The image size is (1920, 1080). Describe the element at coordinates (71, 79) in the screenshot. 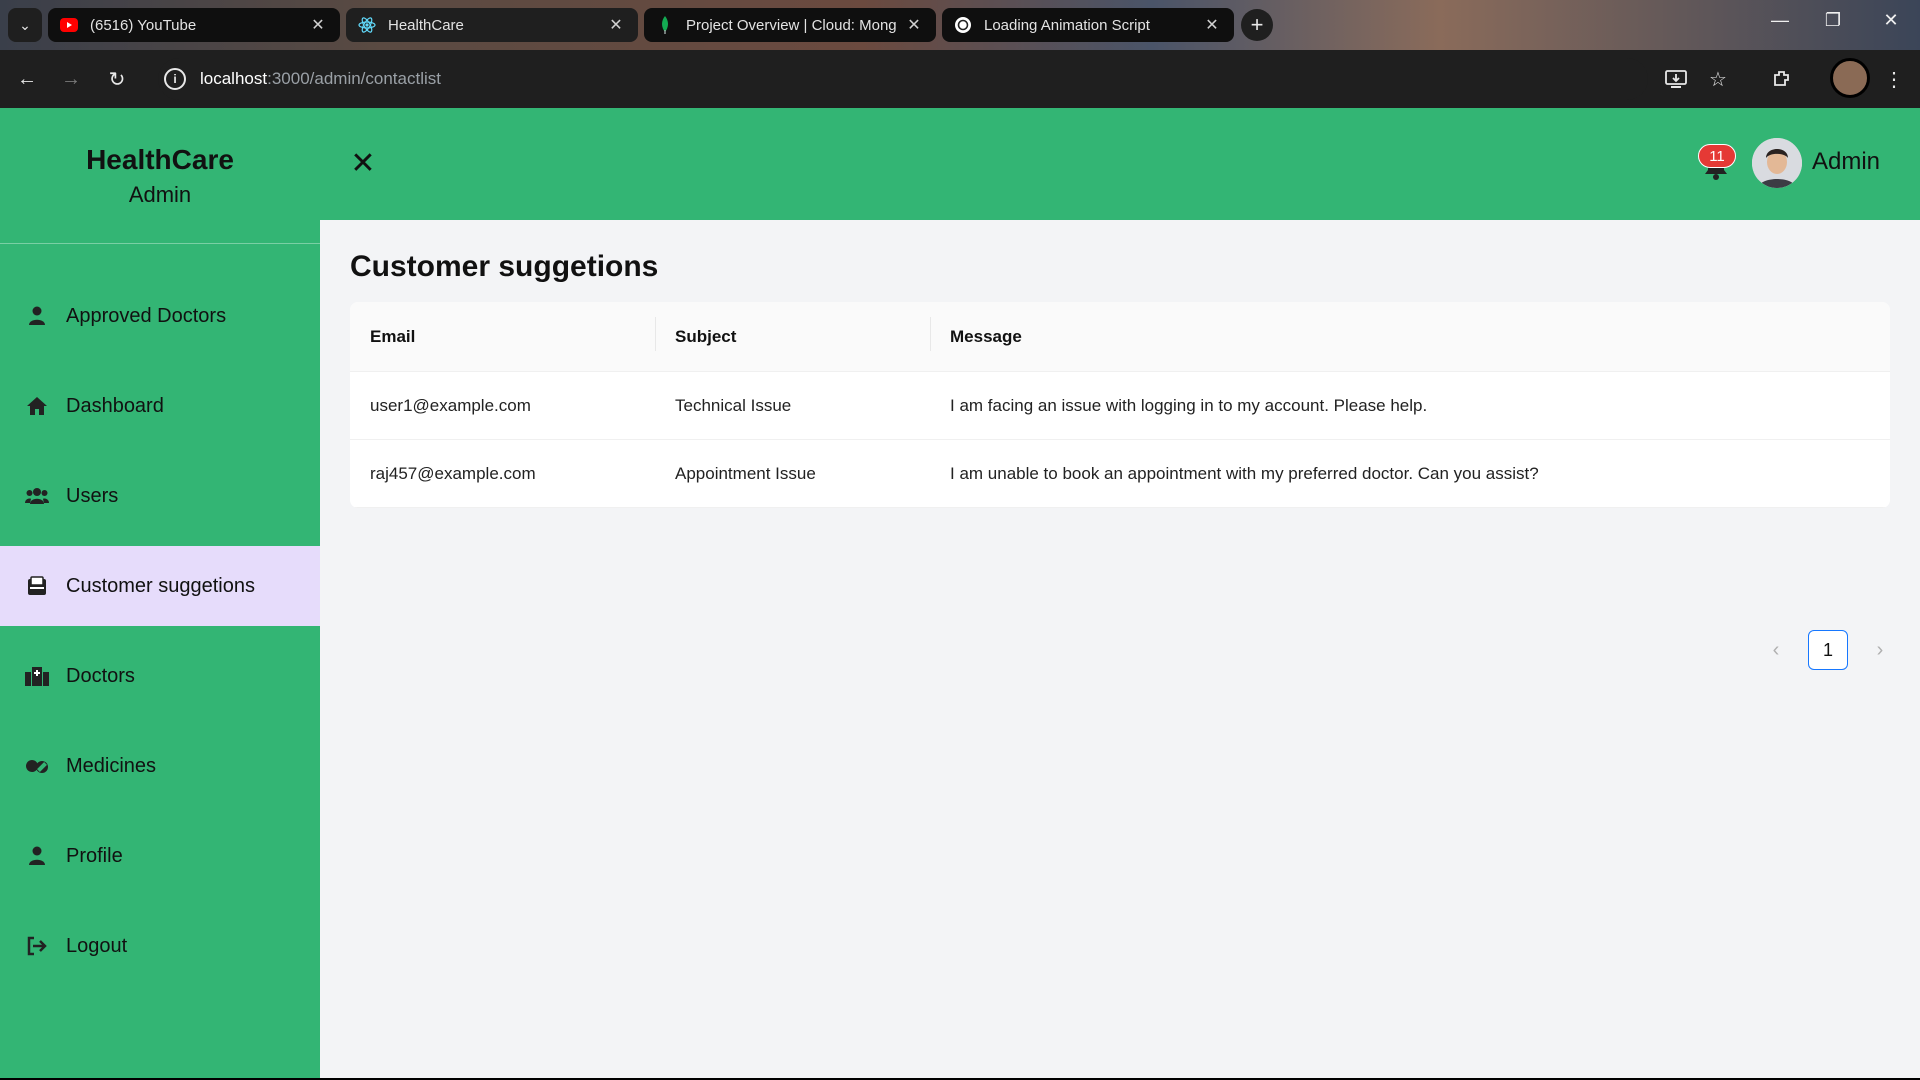

I see `forward-icon: →` at that location.